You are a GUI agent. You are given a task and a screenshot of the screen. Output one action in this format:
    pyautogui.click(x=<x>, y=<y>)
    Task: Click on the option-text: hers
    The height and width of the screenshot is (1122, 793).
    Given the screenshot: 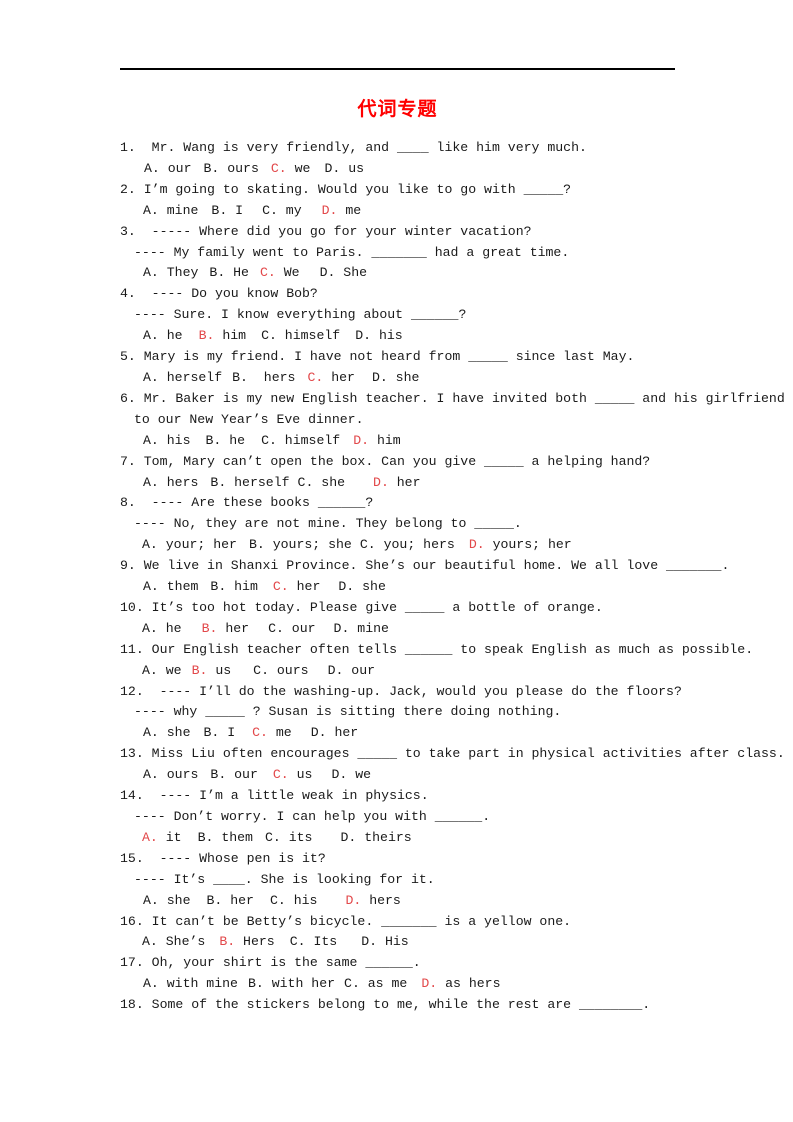 What is the action you would take?
    pyautogui.click(x=178, y=482)
    